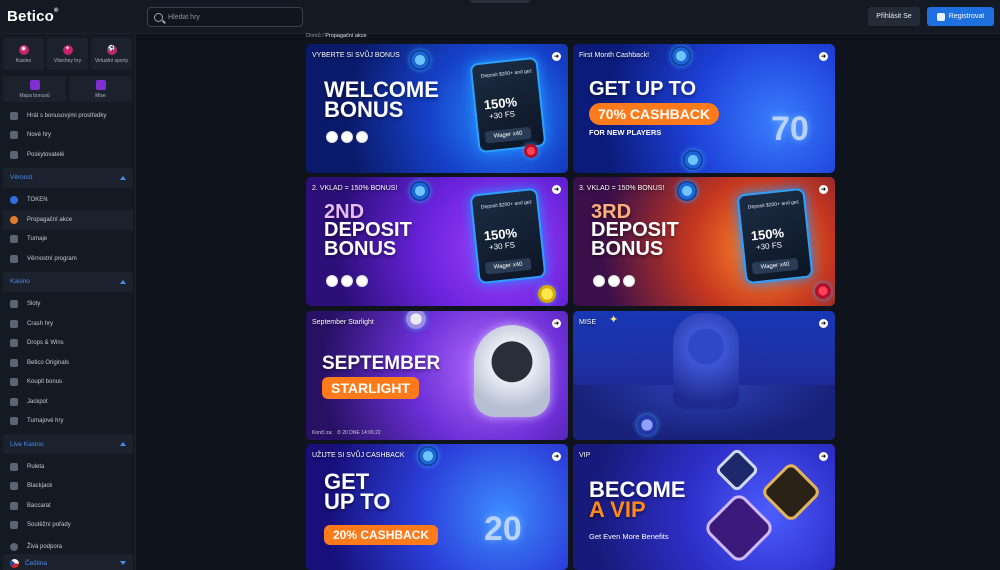 The width and height of the screenshot is (1000, 570). I want to click on section-title: Věrnost, so click(21, 177).